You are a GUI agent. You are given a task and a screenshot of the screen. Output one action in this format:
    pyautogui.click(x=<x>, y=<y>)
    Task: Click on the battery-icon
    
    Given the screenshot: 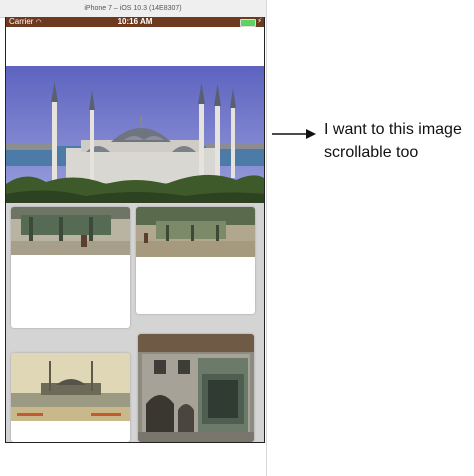 What is the action you would take?
    pyautogui.click(x=248, y=23)
    